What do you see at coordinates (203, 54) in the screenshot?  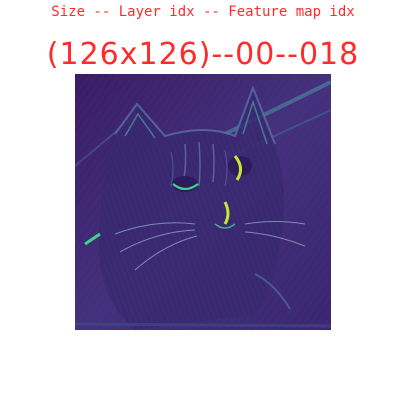 I see `feature-map-title: (126x126)--00--018` at bounding box center [203, 54].